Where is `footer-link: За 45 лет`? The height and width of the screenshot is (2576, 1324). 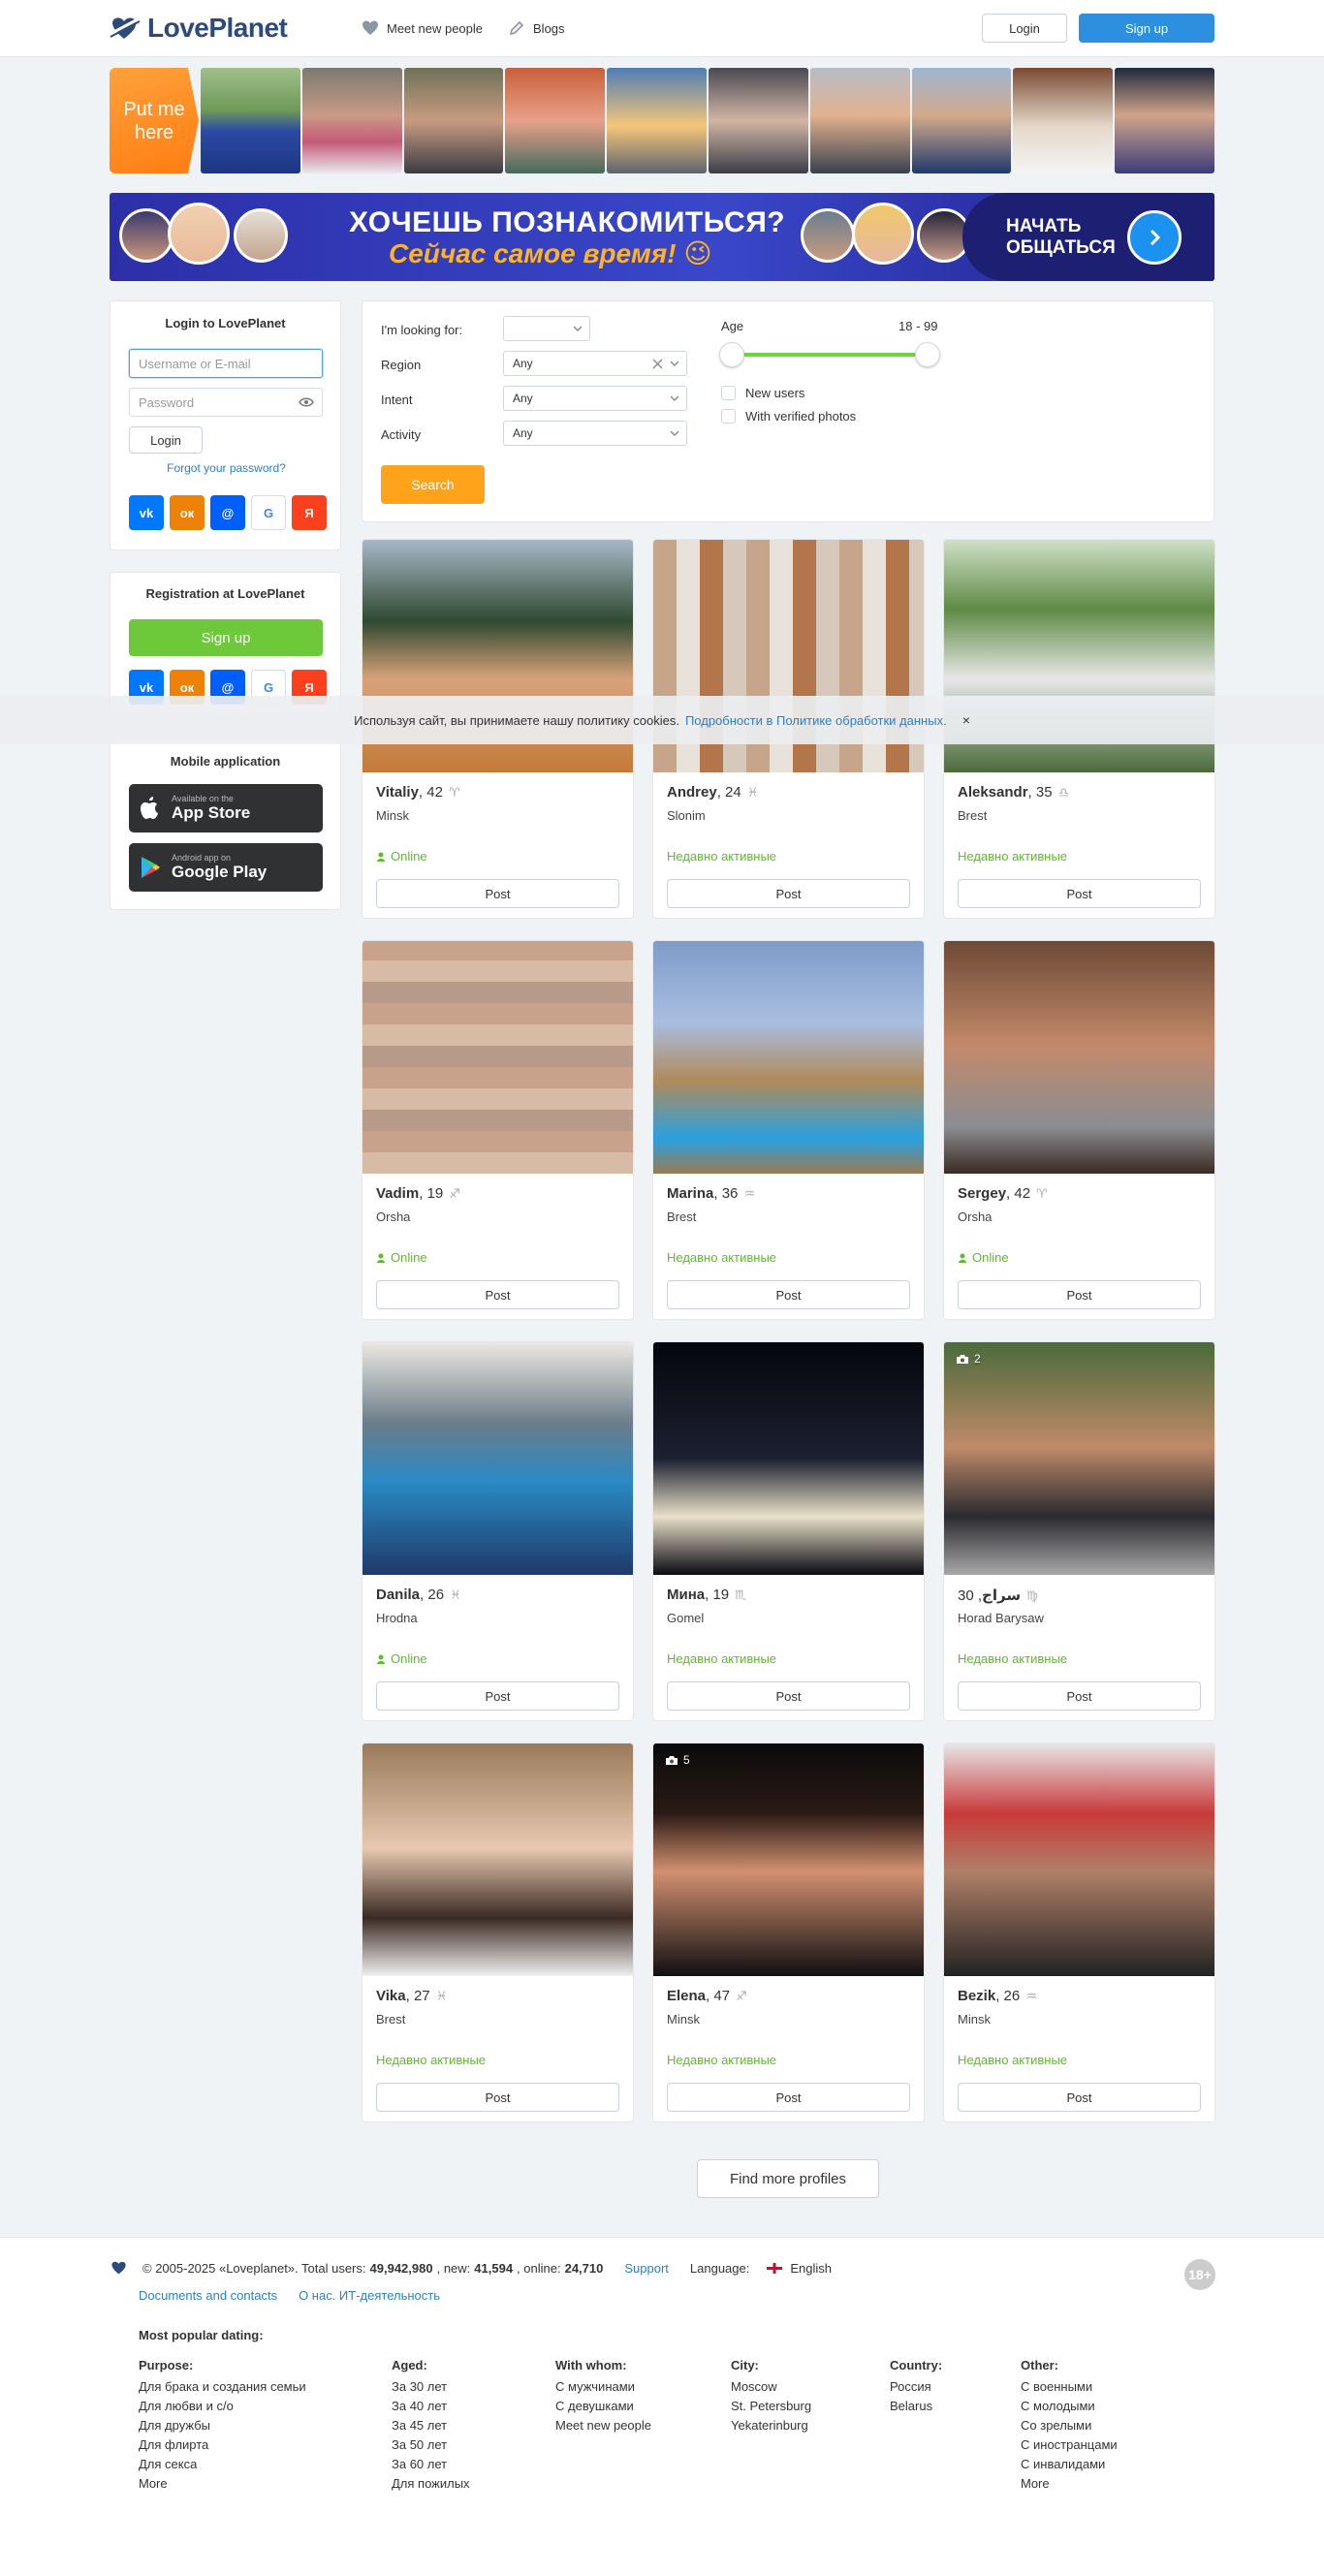 footer-link: За 45 лет is located at coordinates (431, 2425).